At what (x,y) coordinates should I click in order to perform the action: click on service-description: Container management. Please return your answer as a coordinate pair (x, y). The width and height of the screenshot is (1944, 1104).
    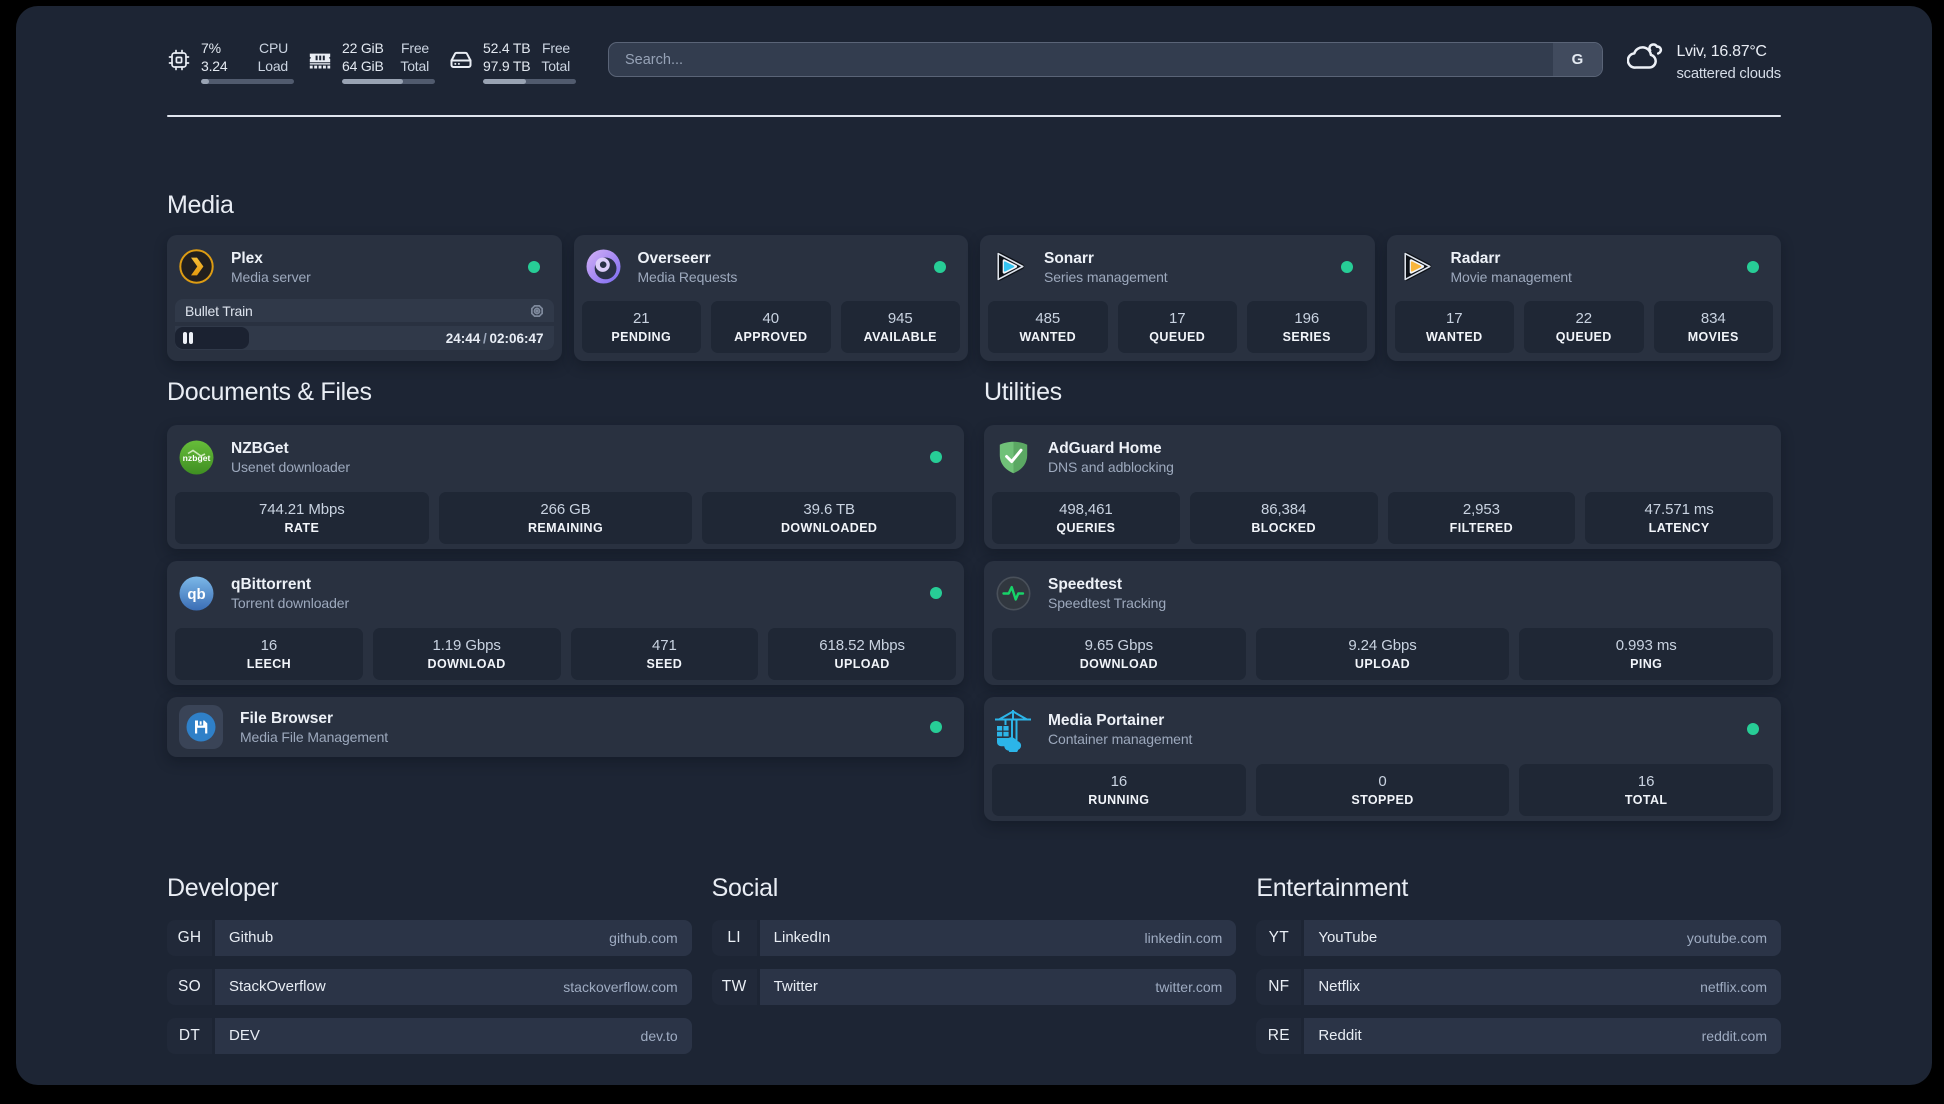
    Looking at the image, I should click on (1120, 739).